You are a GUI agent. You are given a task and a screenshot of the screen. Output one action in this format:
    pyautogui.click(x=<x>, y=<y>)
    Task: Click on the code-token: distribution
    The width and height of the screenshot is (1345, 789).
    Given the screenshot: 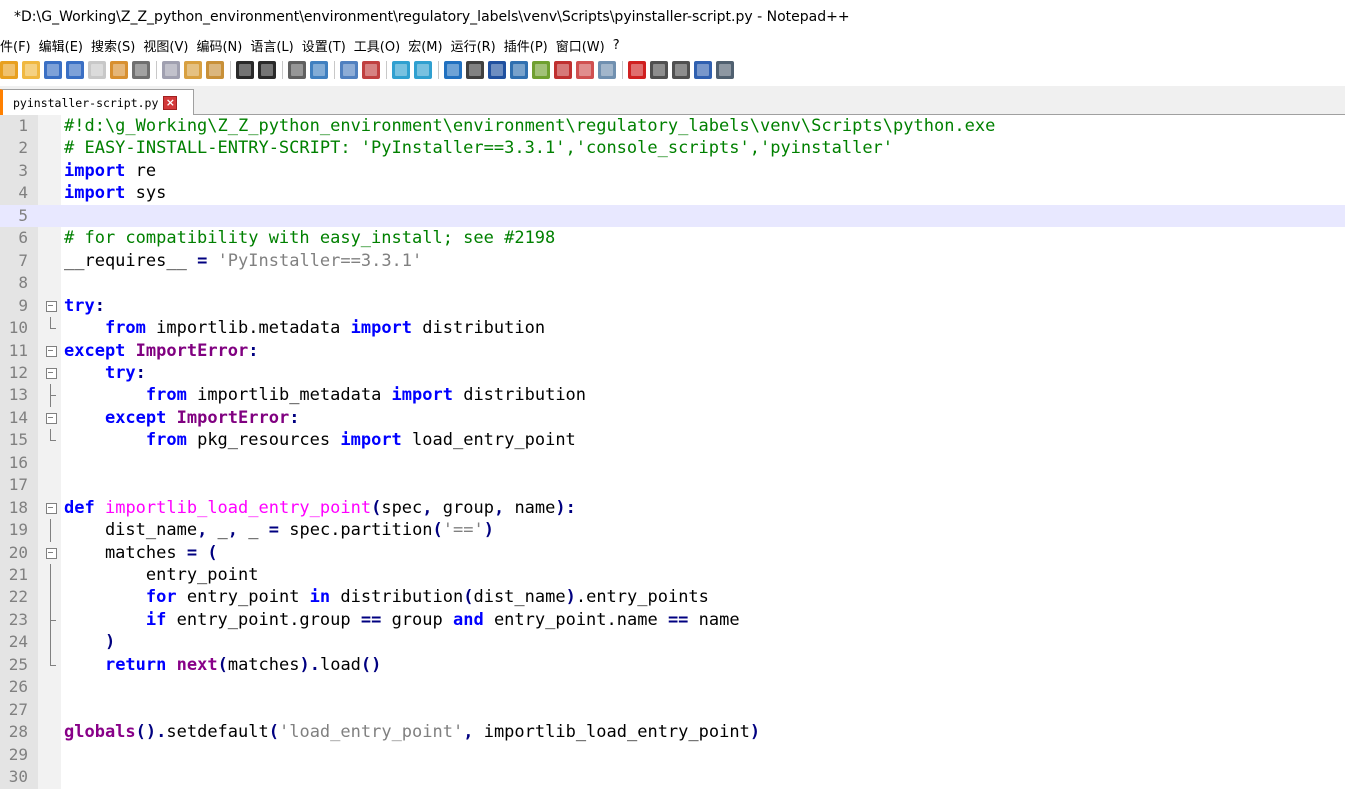 What is the action you would take?
    pyautogui.click(x=397, y=597)
    